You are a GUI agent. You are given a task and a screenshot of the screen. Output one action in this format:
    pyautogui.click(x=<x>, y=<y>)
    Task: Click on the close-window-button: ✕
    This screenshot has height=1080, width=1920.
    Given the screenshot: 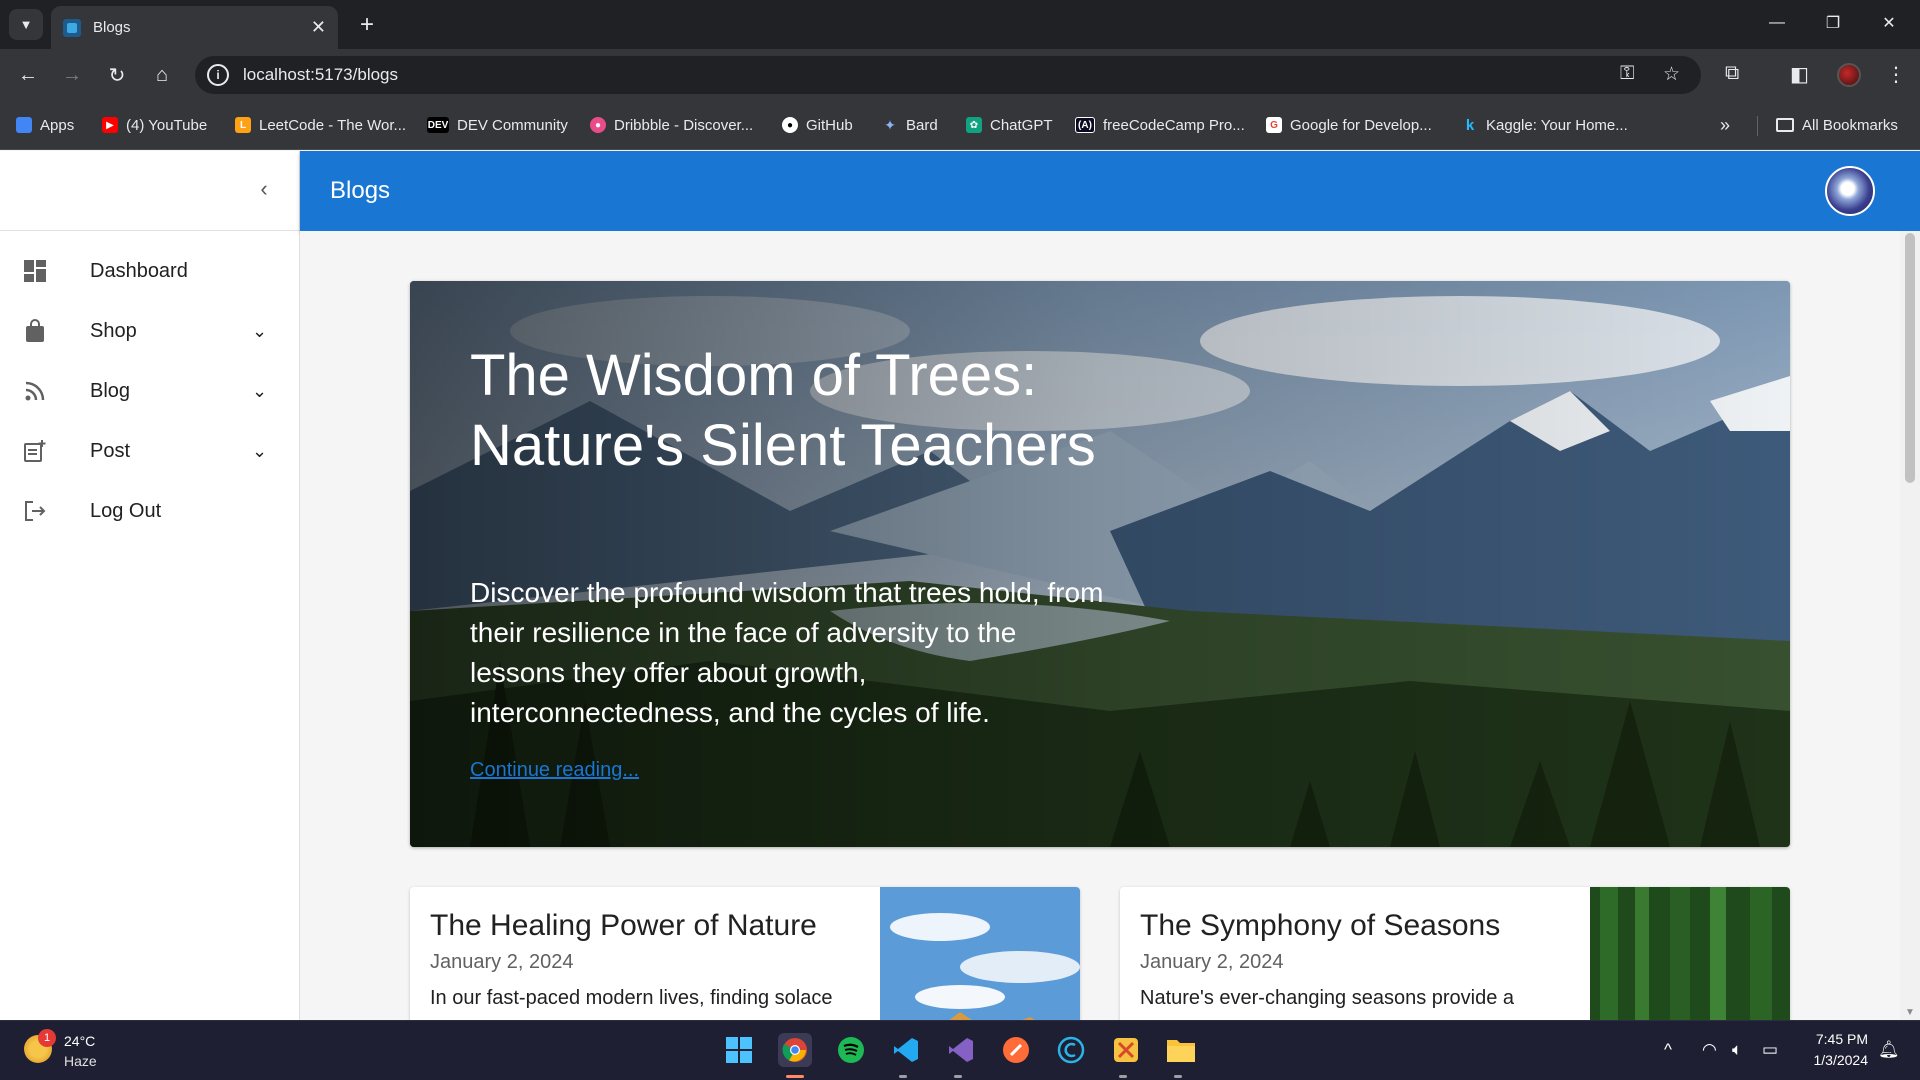 What is the action you would take?
    pyautogui.click(x=1889, y=23)
    